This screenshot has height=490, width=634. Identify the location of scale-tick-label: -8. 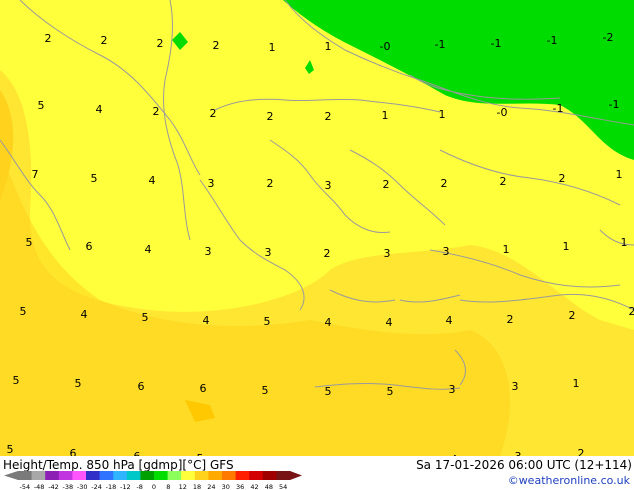
(139, 486).